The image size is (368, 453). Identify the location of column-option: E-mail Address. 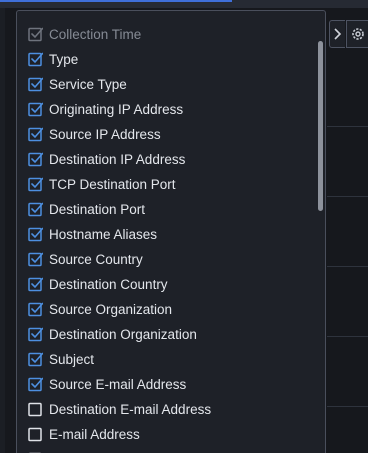
(119, 434).